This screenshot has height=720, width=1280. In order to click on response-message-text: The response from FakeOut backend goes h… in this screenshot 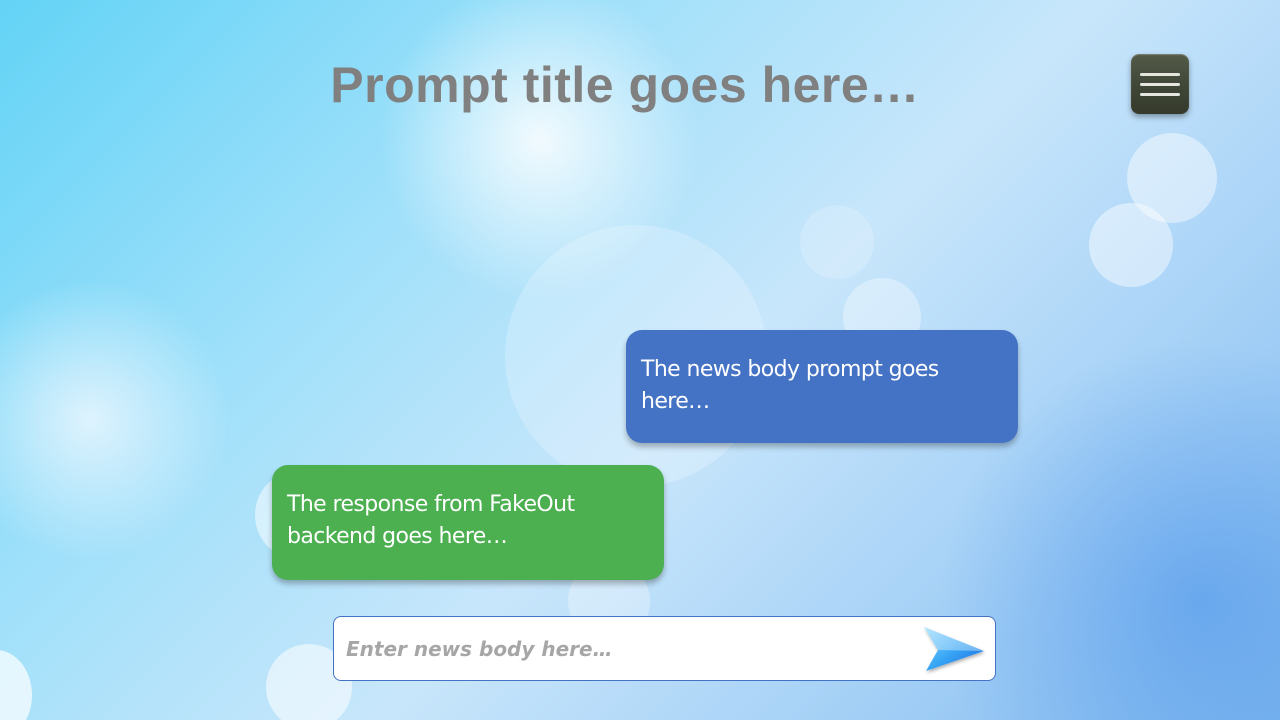, I will do `click(431, 520)`.